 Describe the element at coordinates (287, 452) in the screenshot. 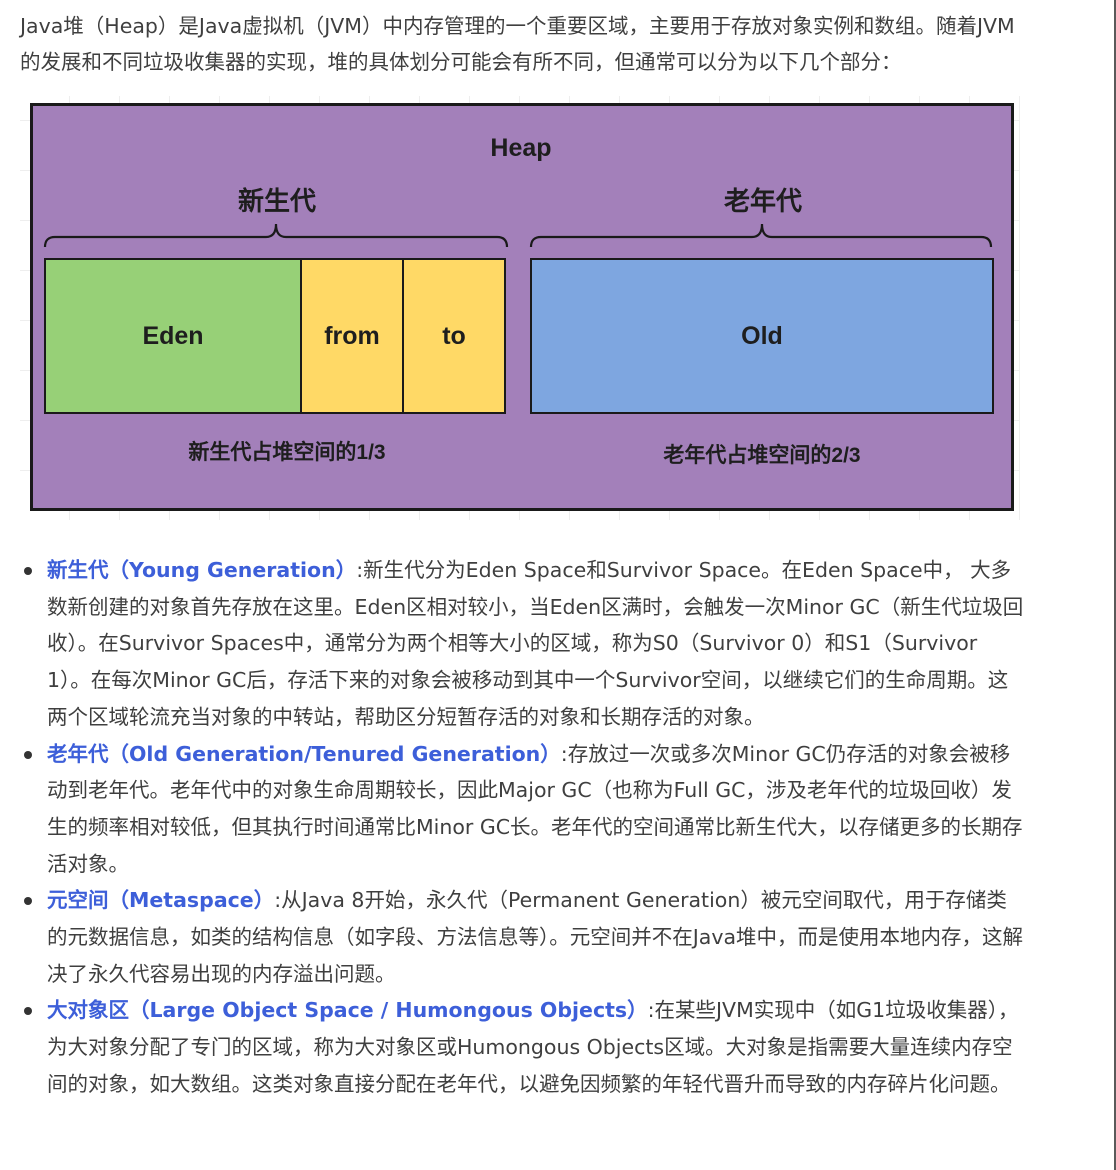

I see `young-gen-caption: 新生代占堆空间的1/3` at that location.